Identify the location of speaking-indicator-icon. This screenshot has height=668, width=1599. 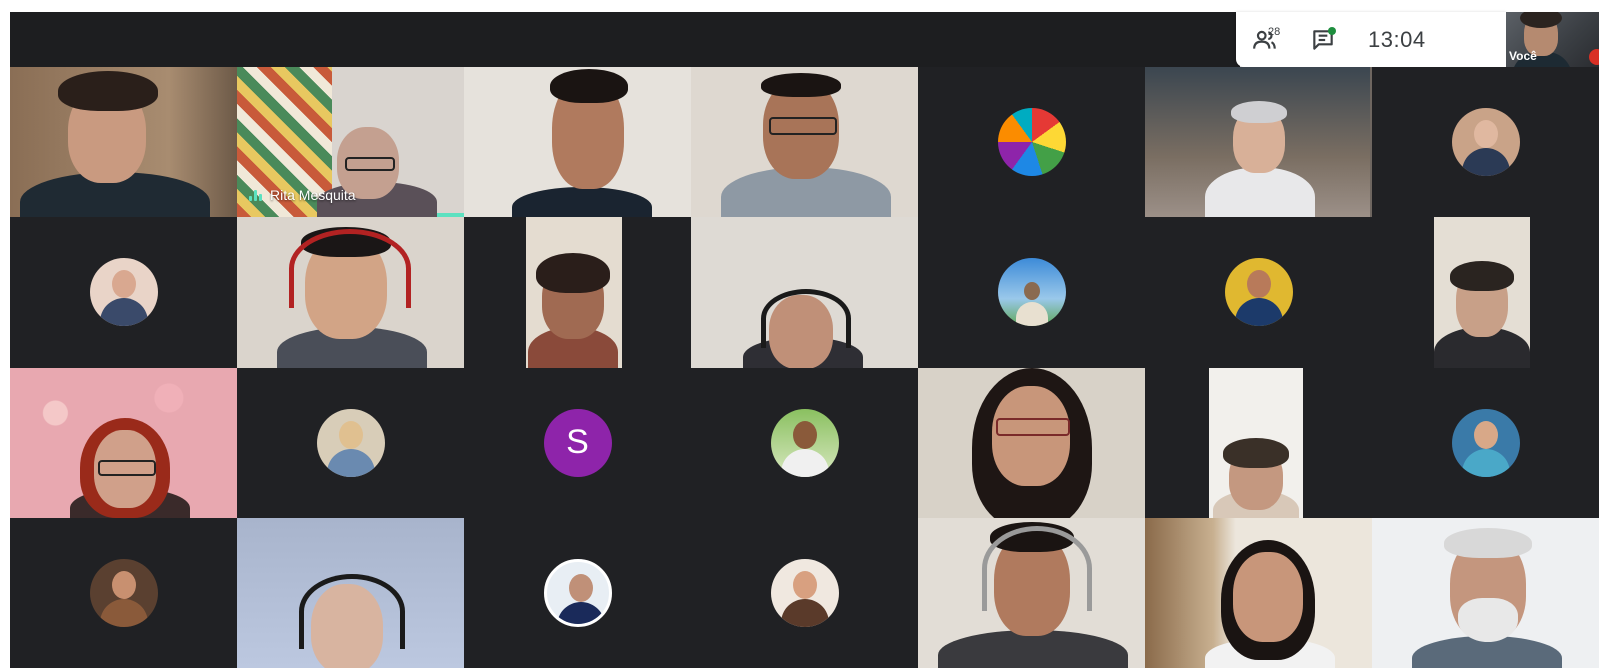
(255, 195).